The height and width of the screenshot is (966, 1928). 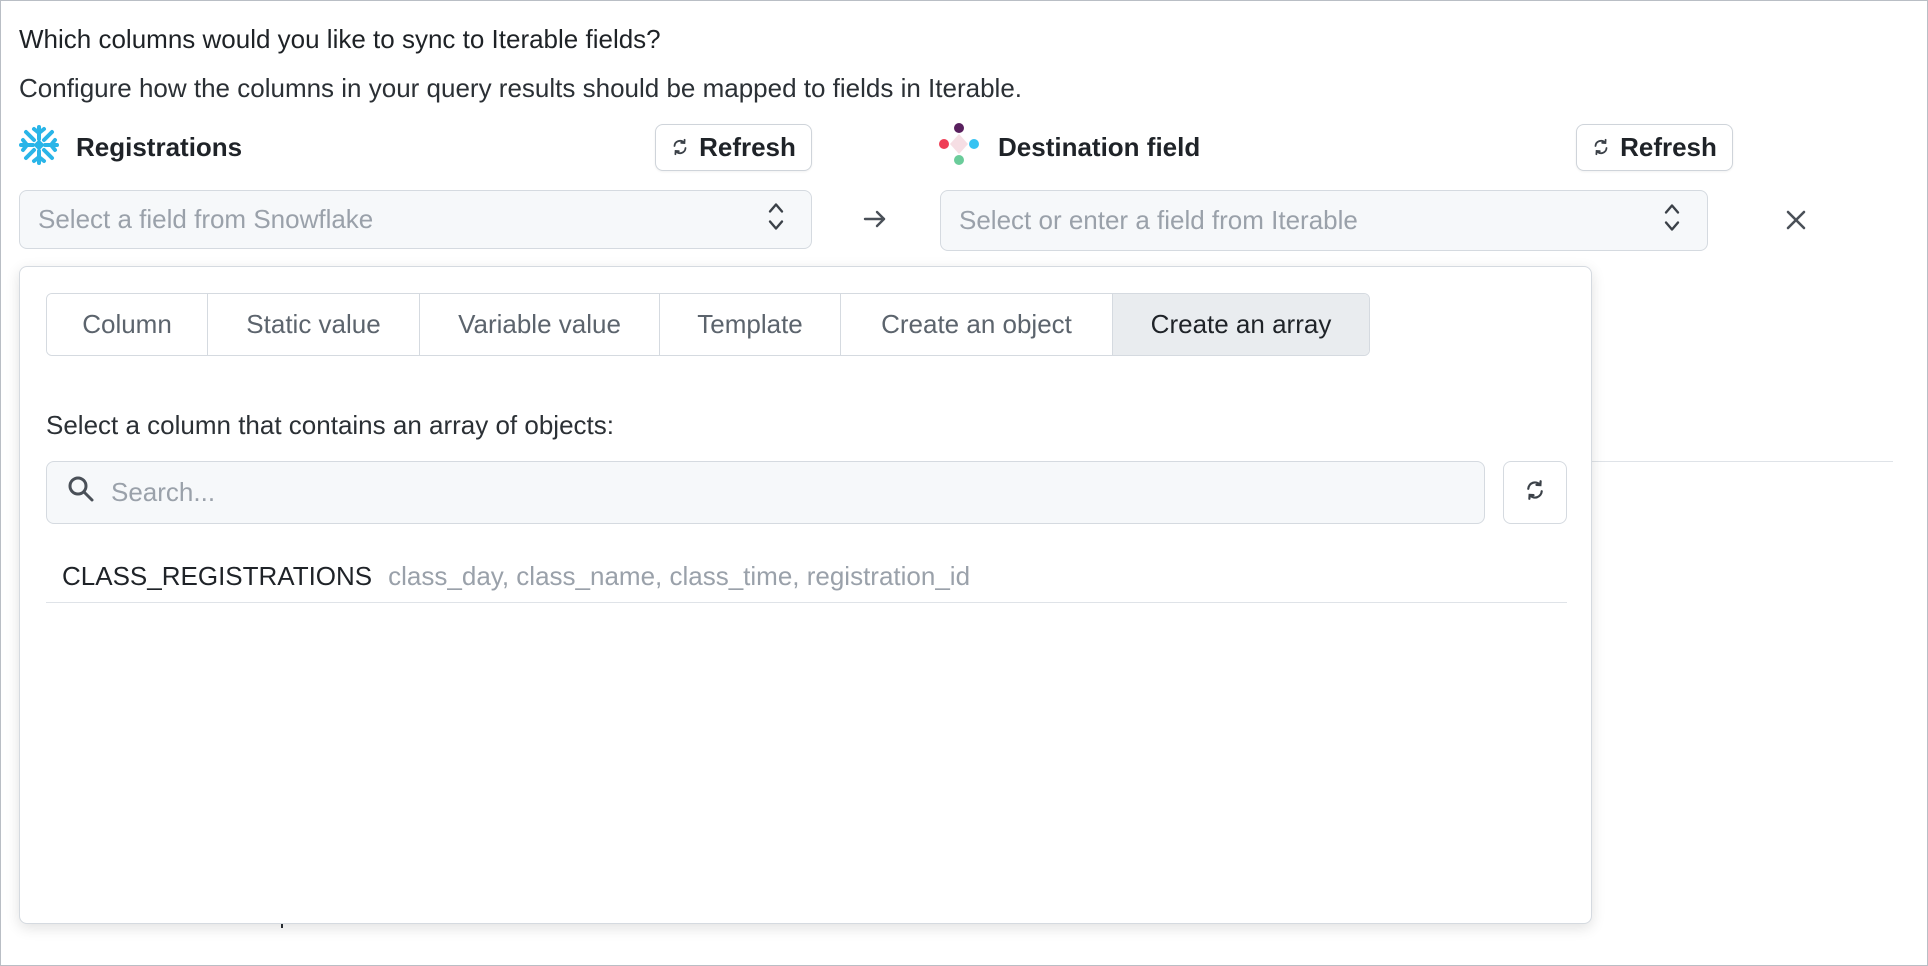 What do you see at coordinates (540, 324) in the screenshot?
I see `tab-variable-value: Variable value` at bounding box center [540, 324].